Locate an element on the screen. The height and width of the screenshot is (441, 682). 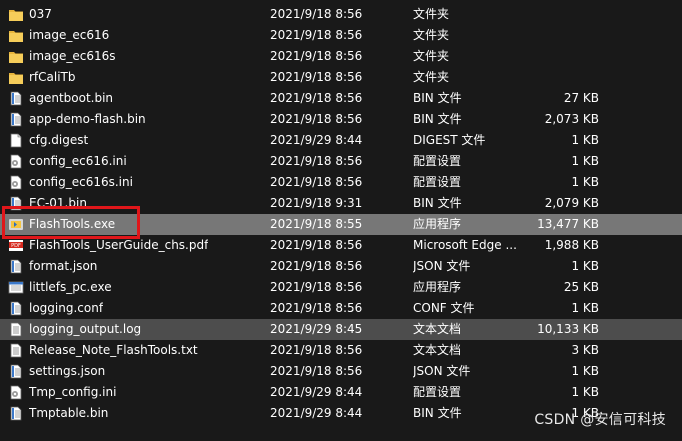
file-name: EC-01.bin is located at coordinates (58, 203).